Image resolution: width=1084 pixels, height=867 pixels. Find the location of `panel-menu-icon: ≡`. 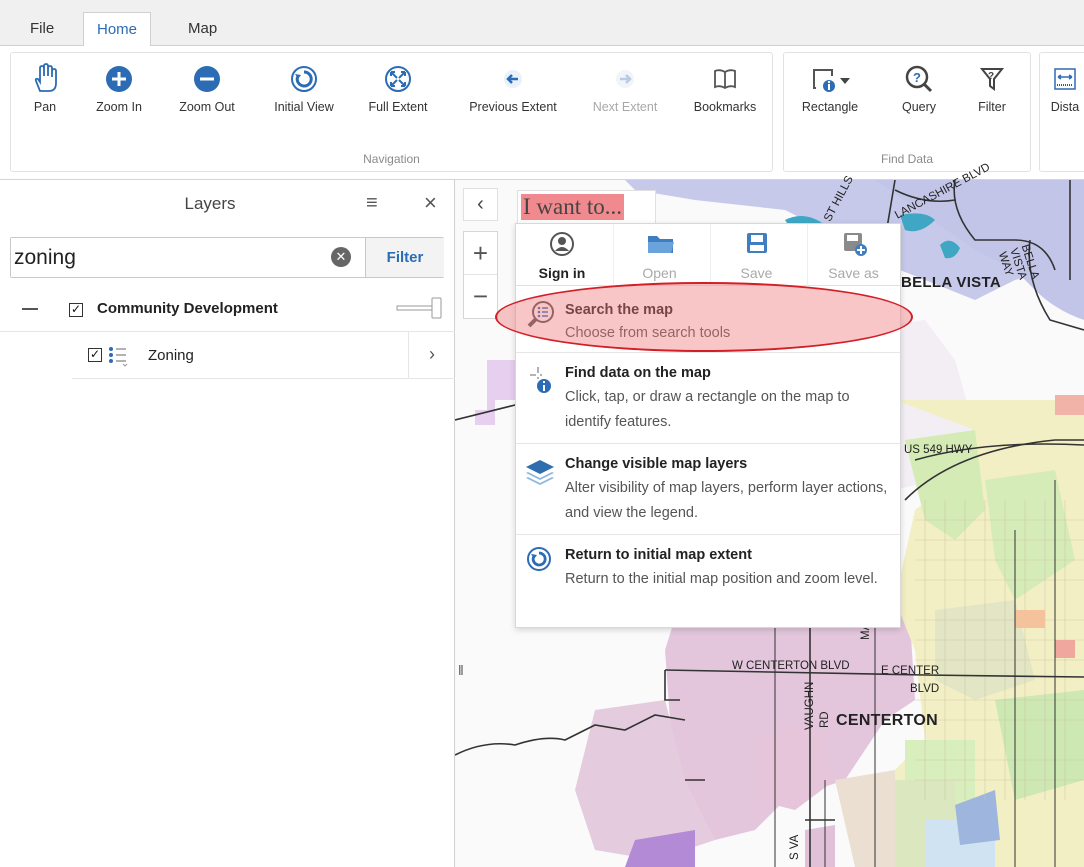

panel-menu-icon: ≡ is located at coordinates (372, 203).